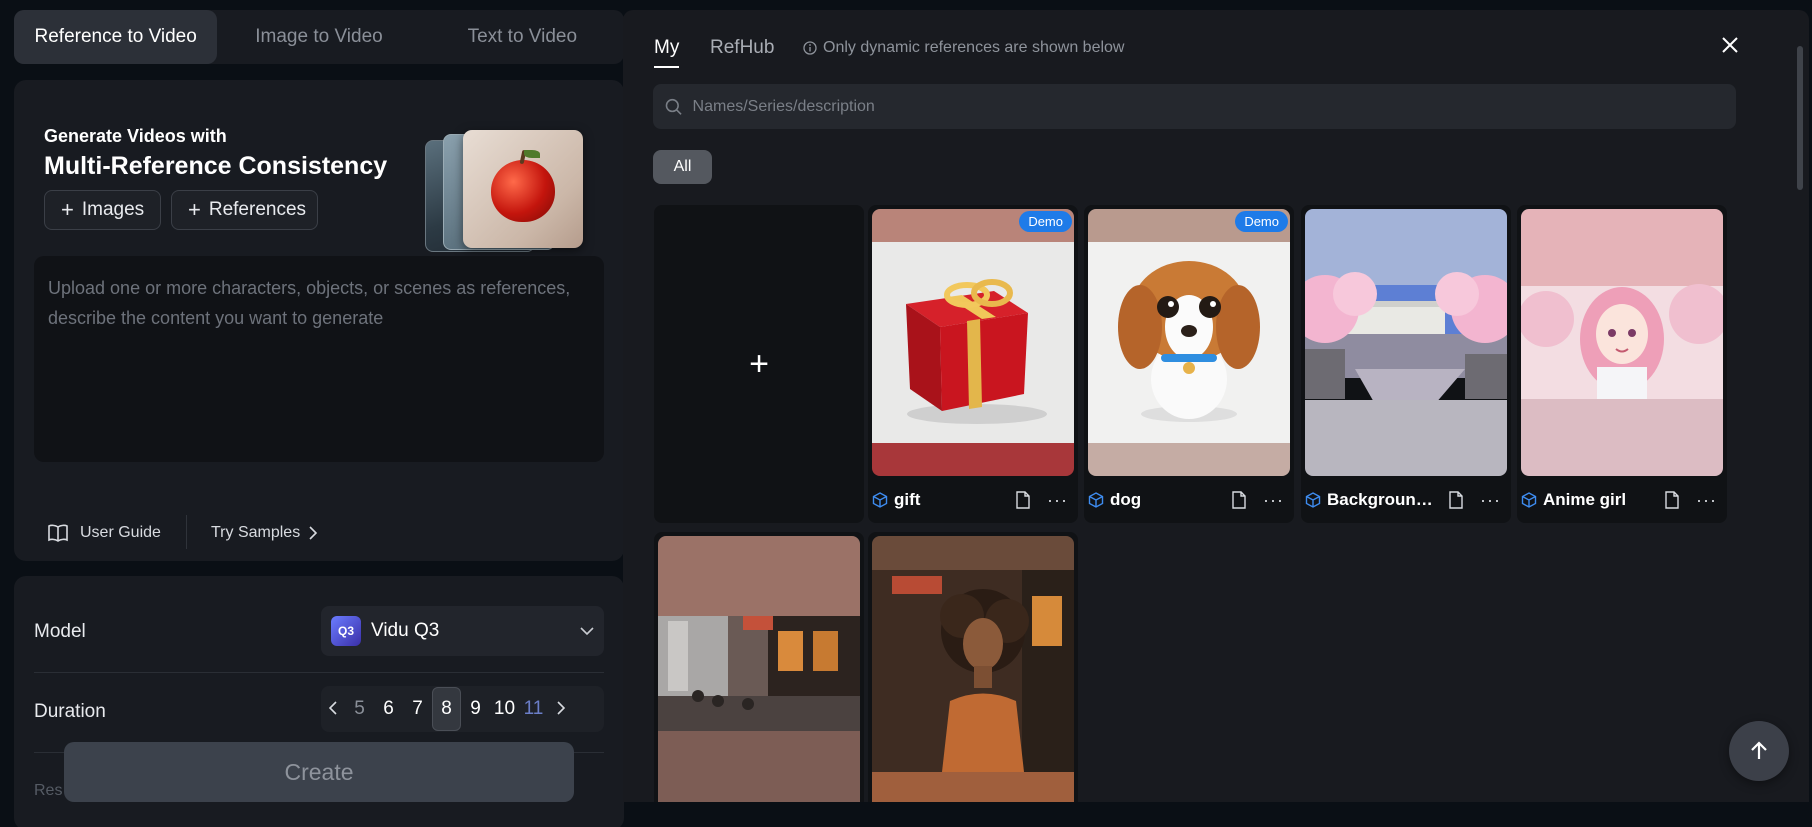 Image resolution: width=1812 pixels, height=827 pixels. I want to click on gift-thumbnail, so click(973, 342).